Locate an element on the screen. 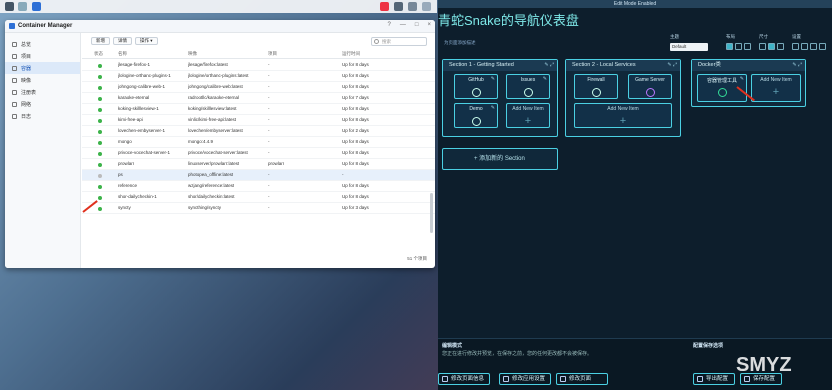  container-manager-taskbar-icon is located at coordinates (36, 6).